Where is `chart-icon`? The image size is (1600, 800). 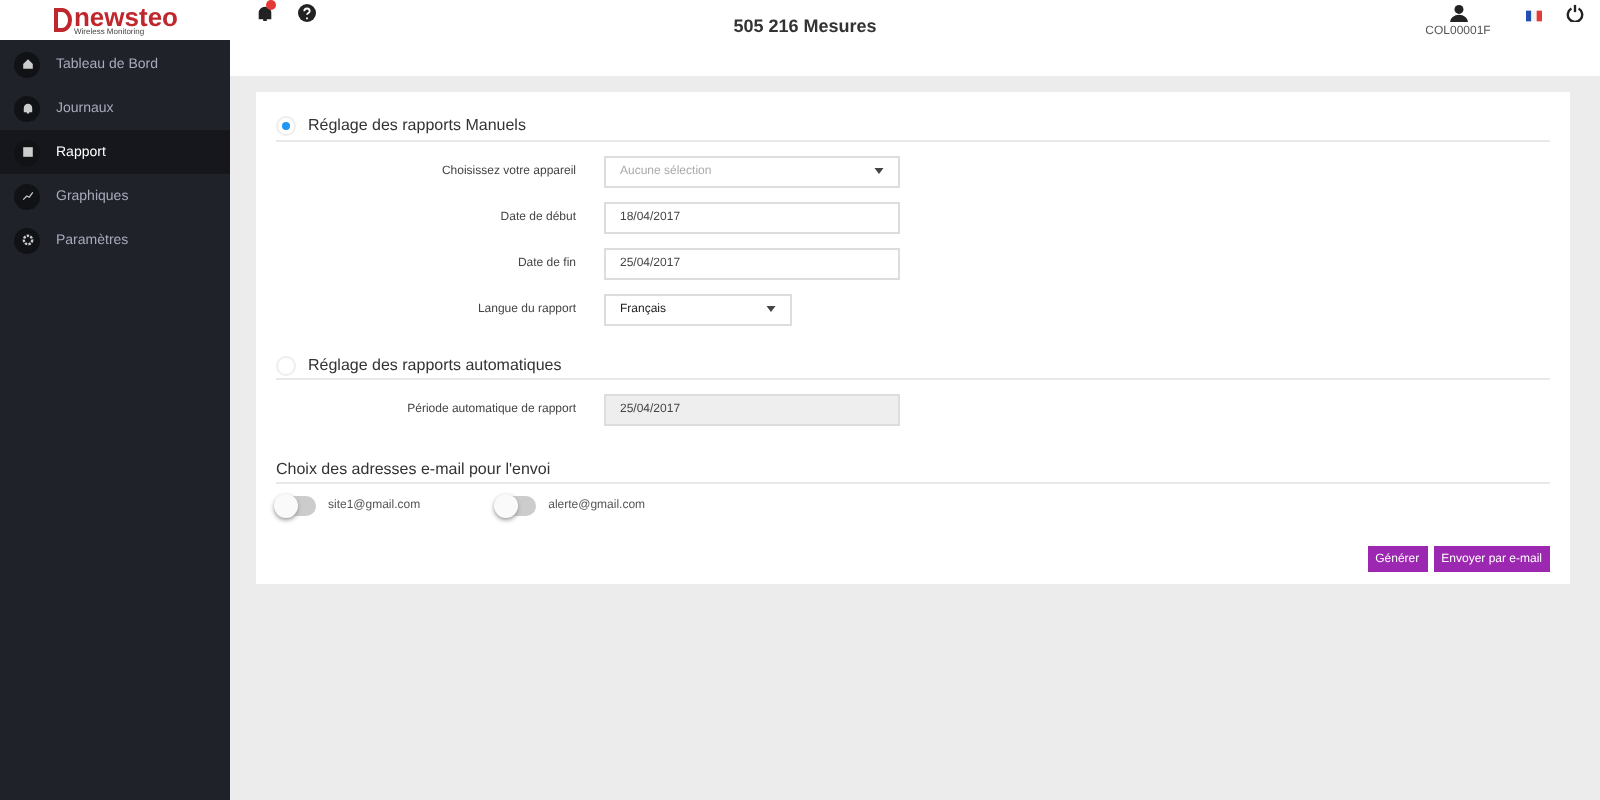 chart-icon is located at coordinates (27, 196).